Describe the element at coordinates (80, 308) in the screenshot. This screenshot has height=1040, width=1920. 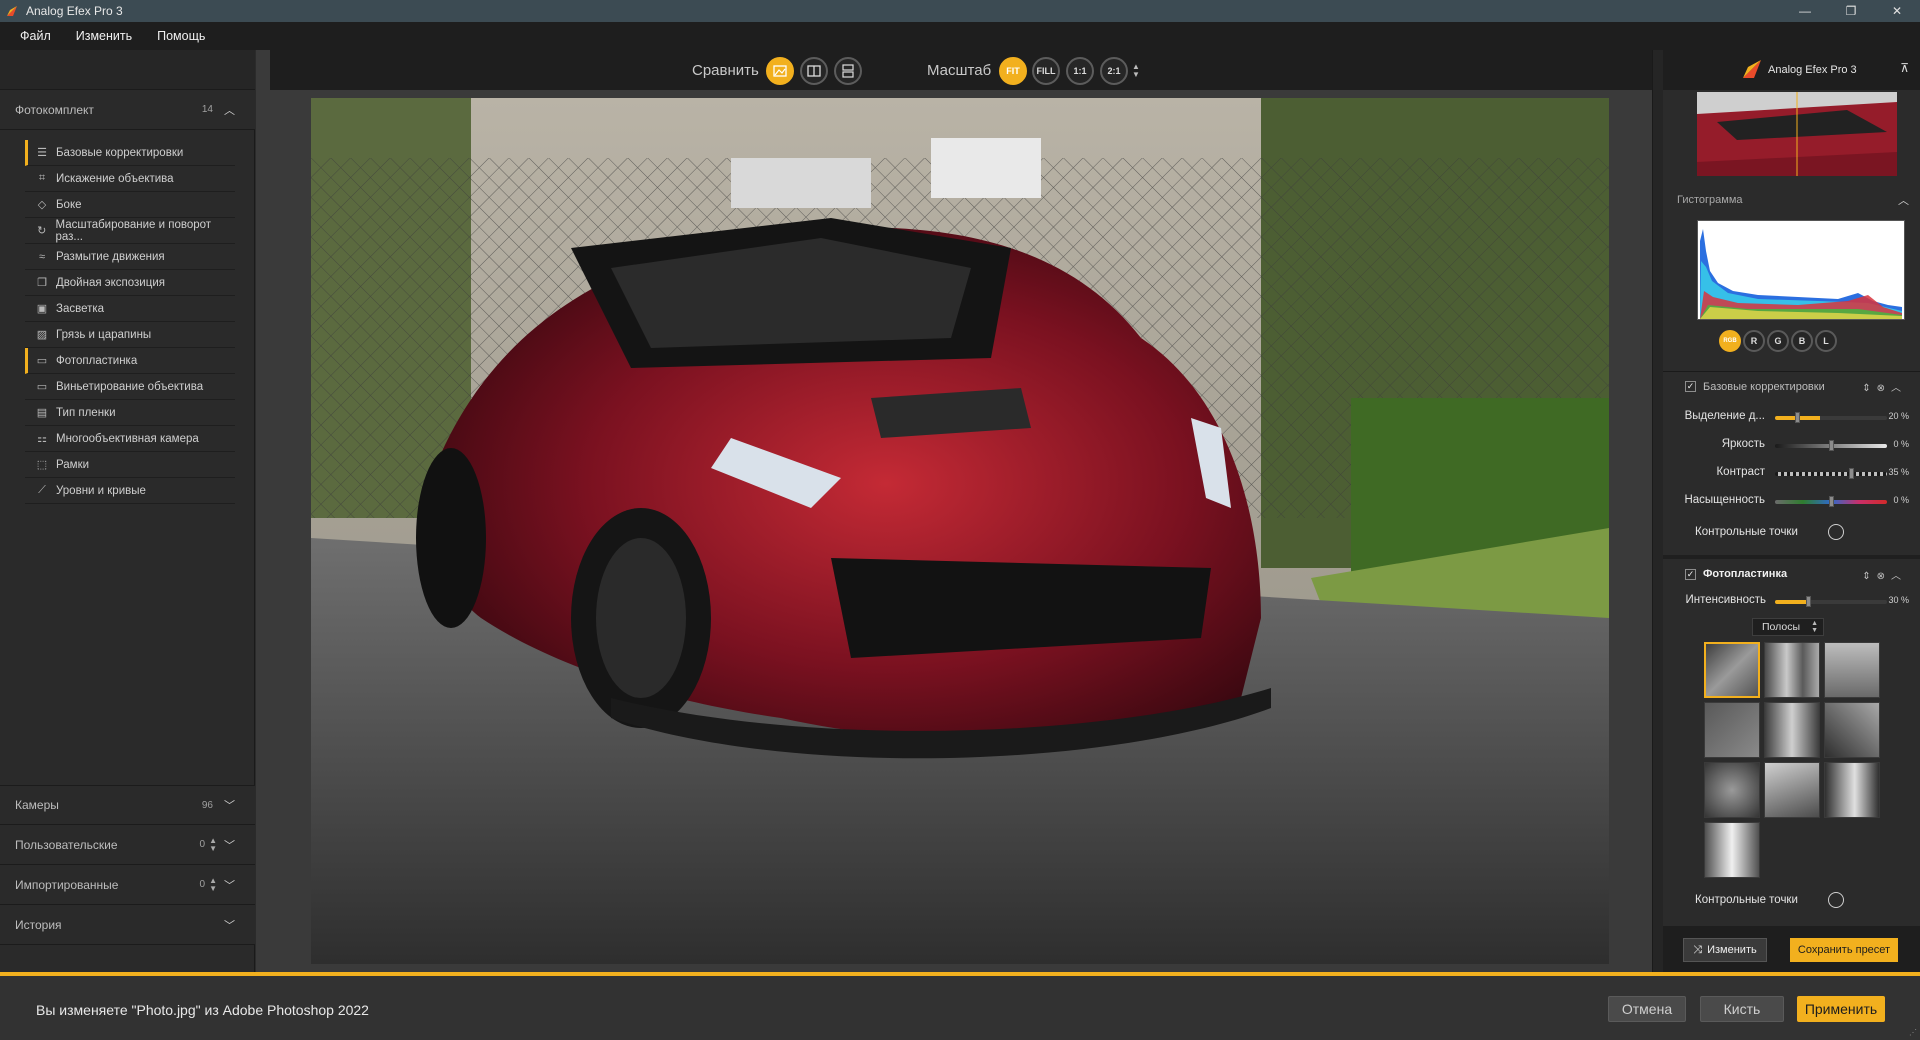
I see `filter-label: Засветка` at that location.